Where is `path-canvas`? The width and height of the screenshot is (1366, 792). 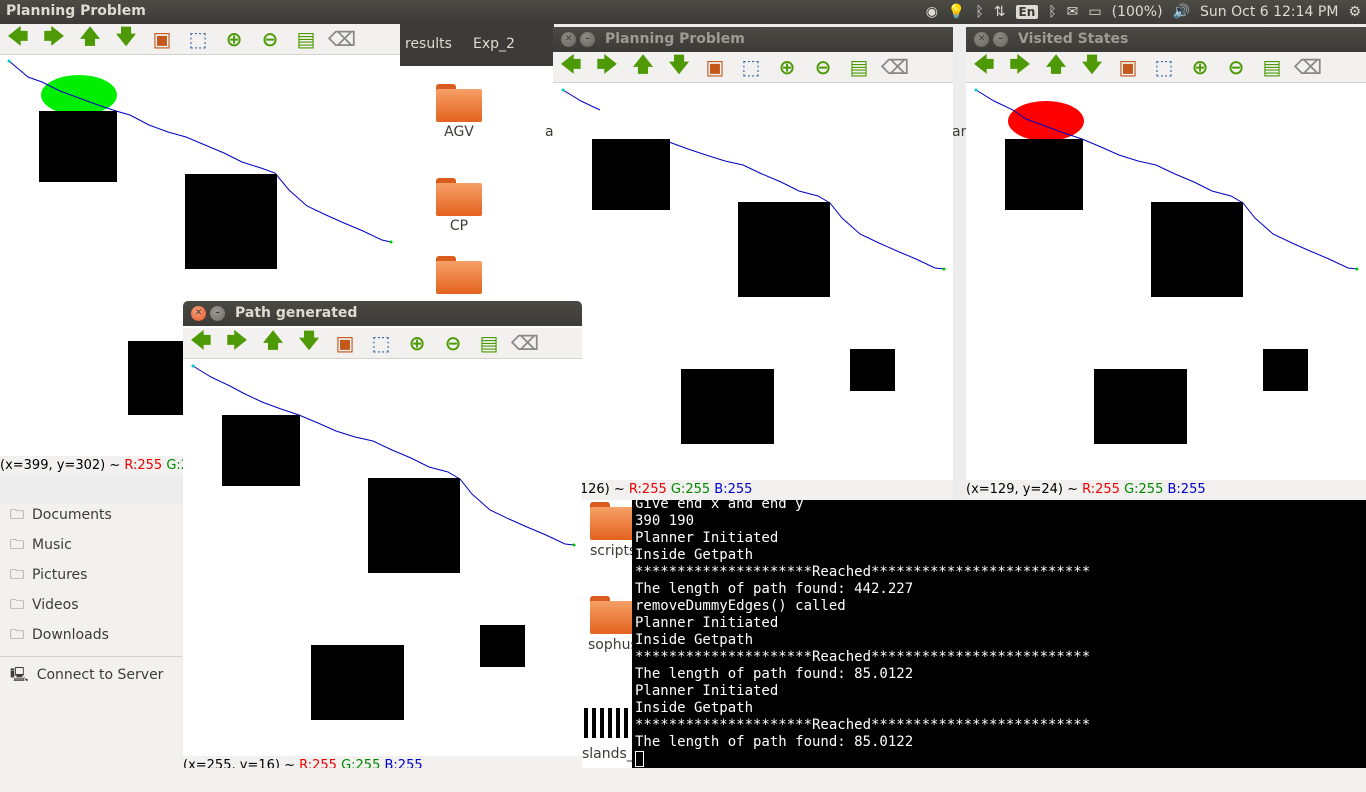
path-canvas is located at coordinates (382, 557).